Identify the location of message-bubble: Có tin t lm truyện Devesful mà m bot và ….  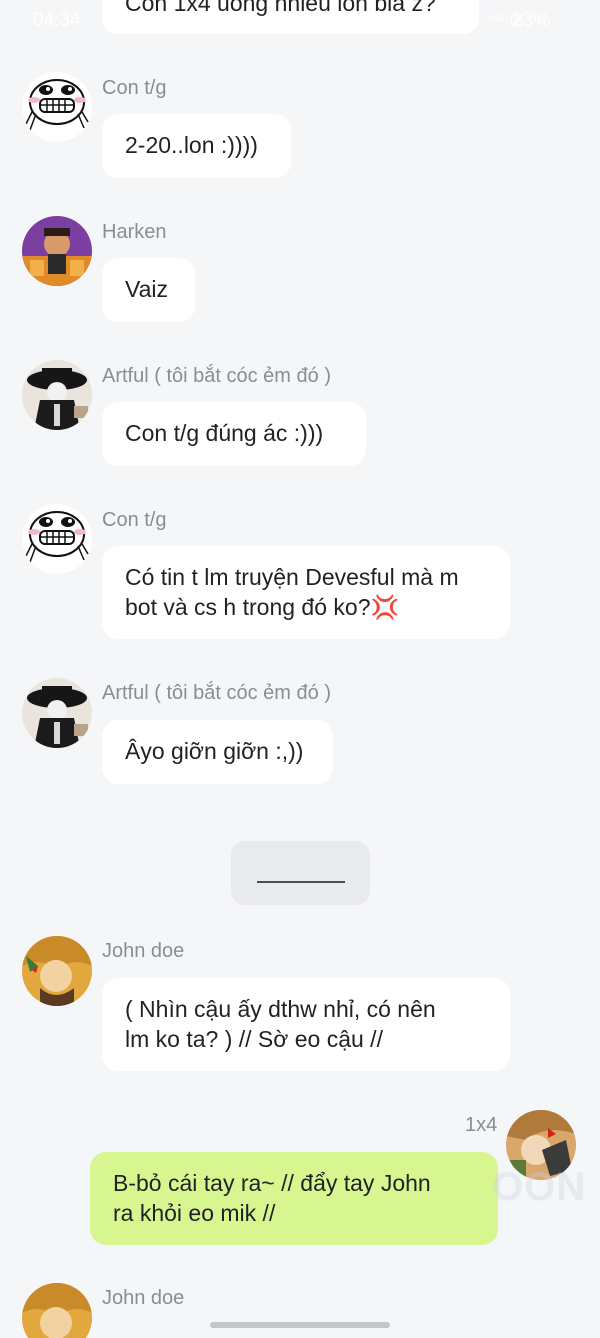
(306, 592).